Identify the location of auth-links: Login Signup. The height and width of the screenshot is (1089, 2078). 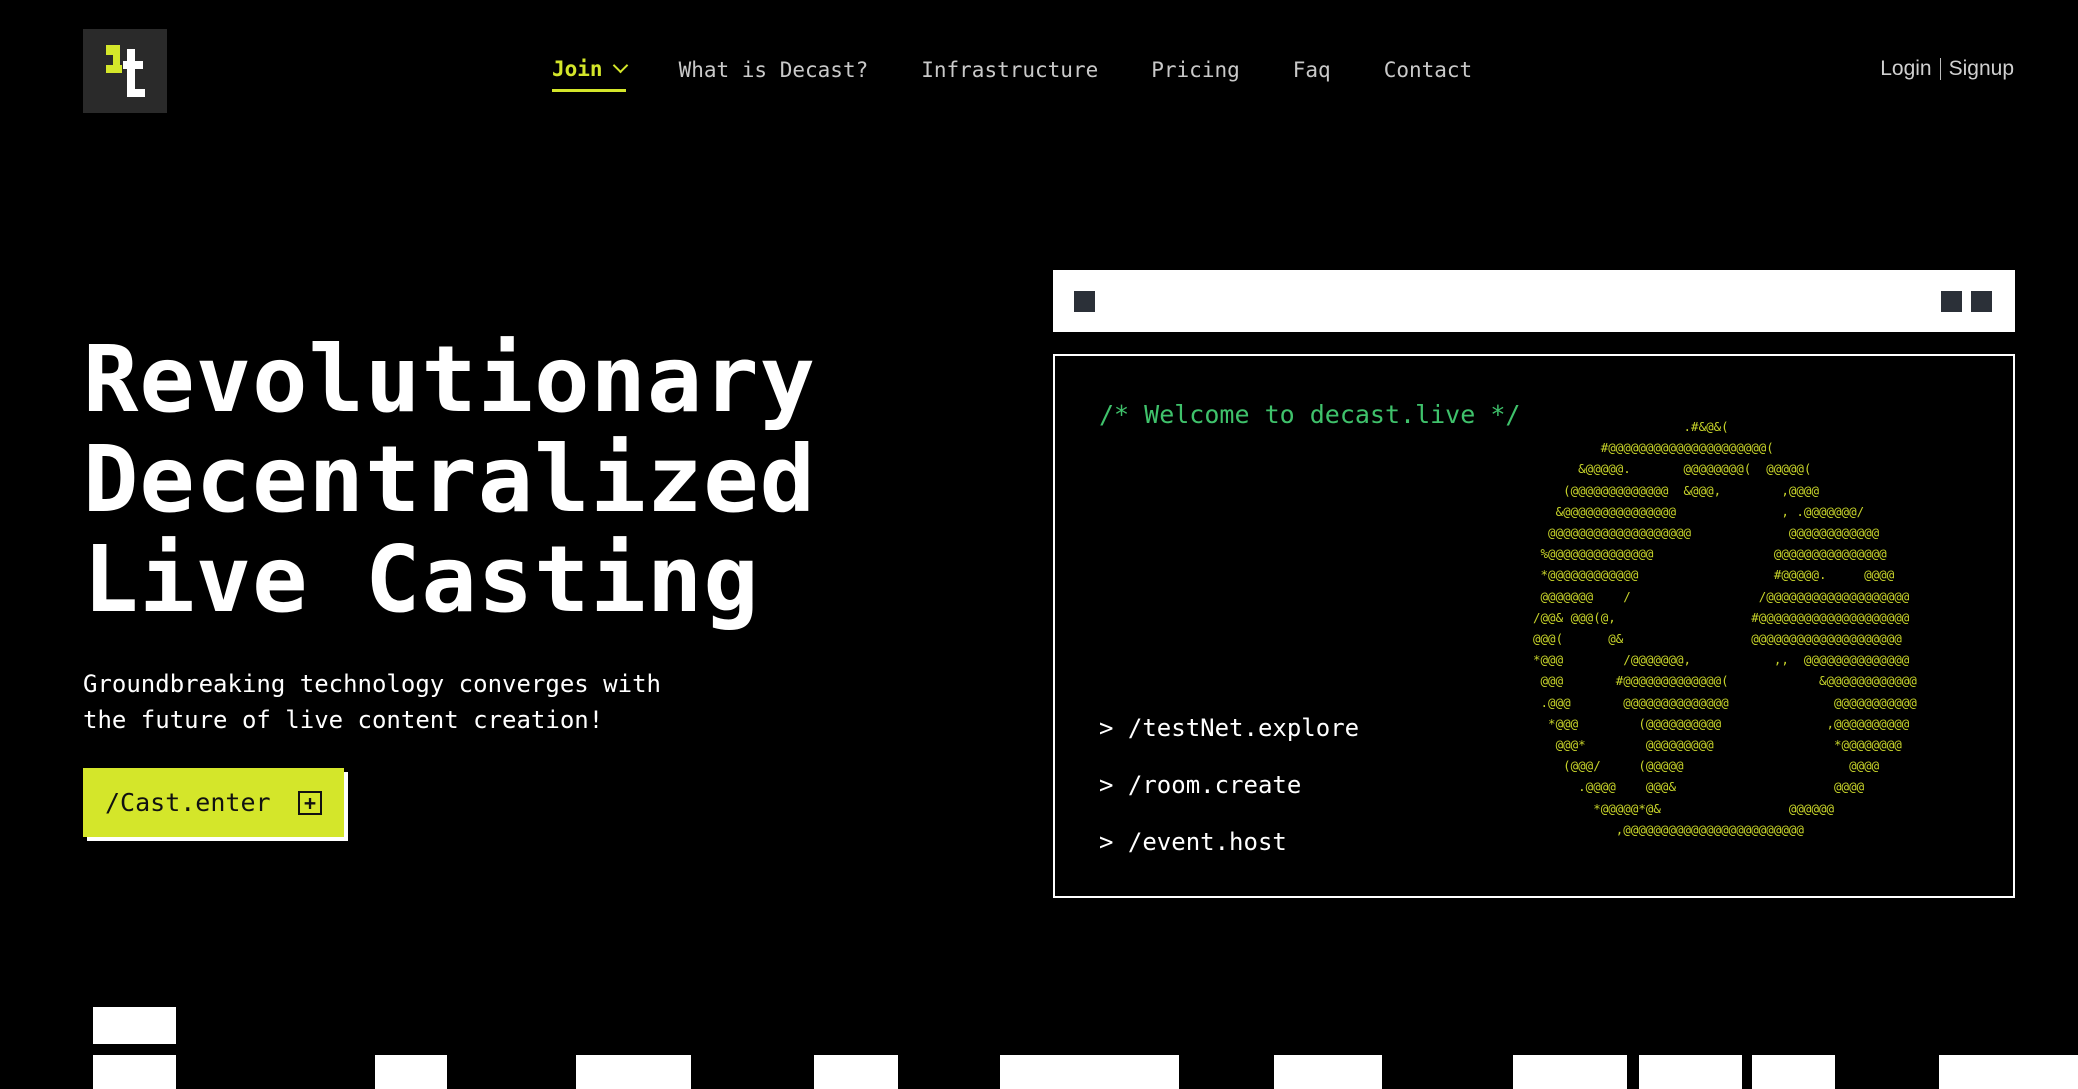
(1947, 69).